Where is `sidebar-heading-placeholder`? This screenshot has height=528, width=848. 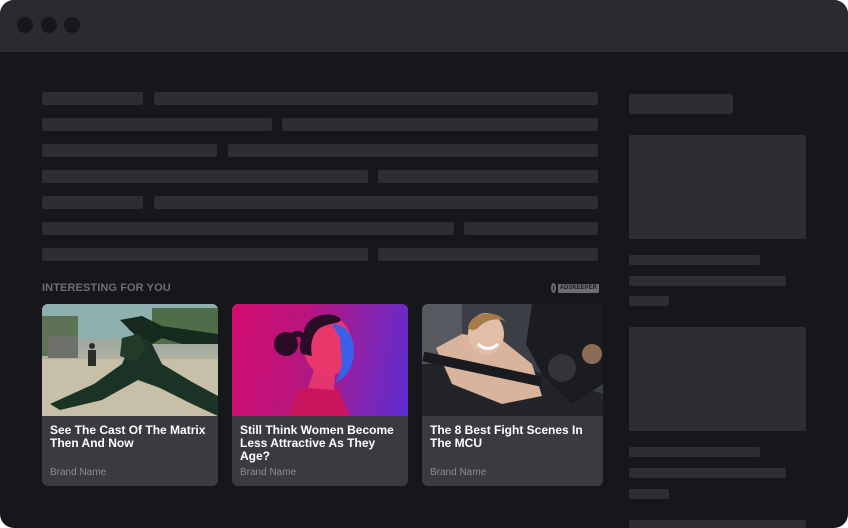 sidebar-heading-placeholder is located at coordinates (681, 104).